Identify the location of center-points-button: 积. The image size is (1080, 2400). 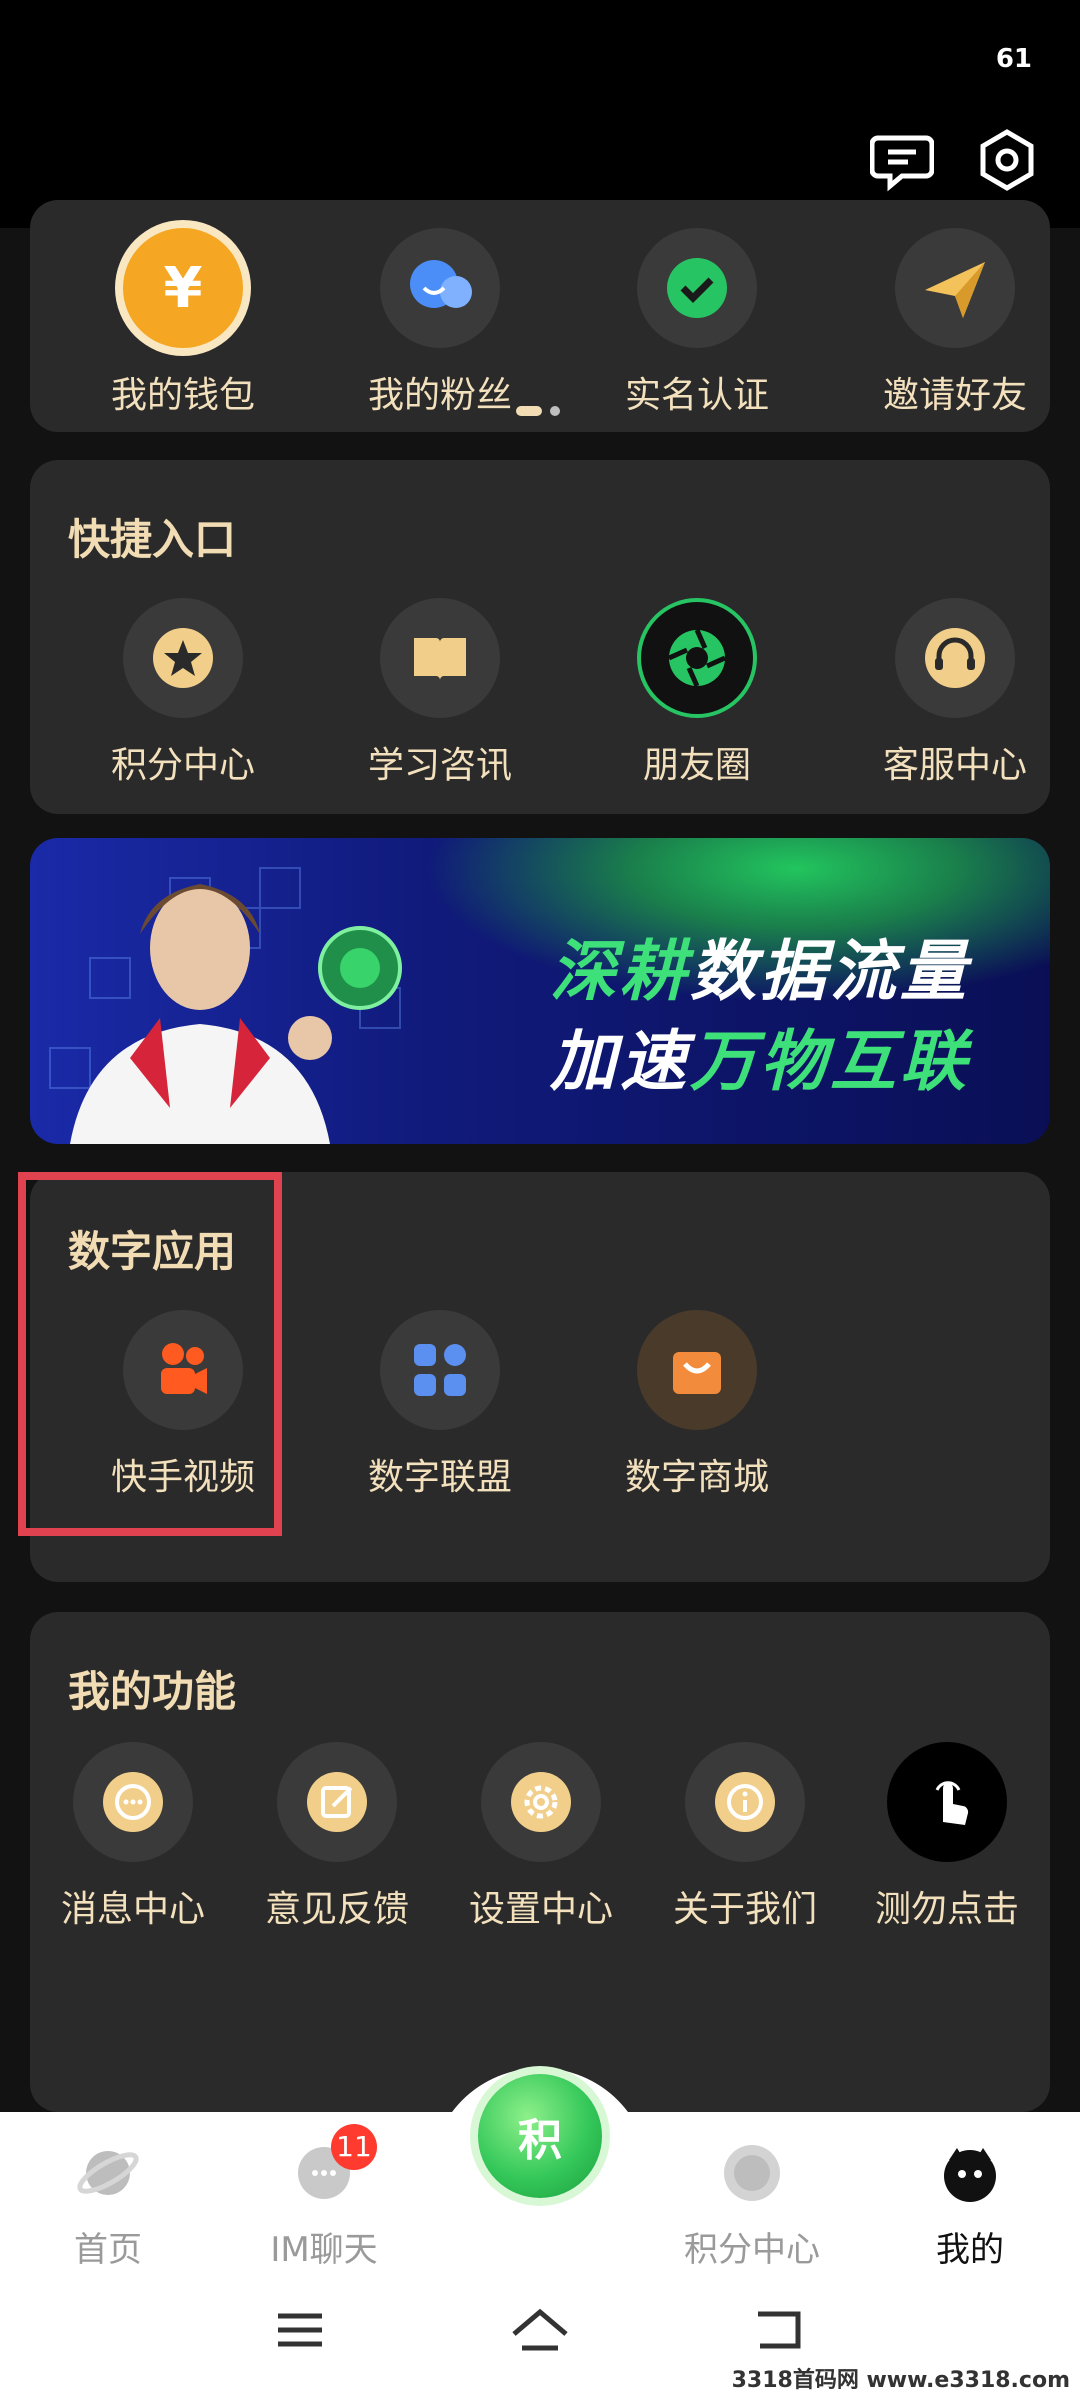
(540, 2136).